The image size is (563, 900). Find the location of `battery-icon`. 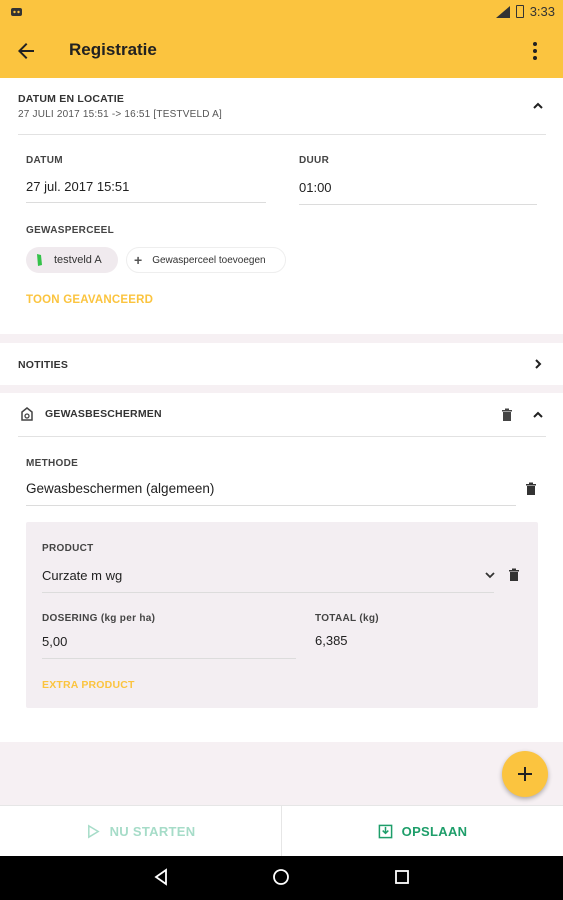

battery-icon is located at coordinates (519, 11).